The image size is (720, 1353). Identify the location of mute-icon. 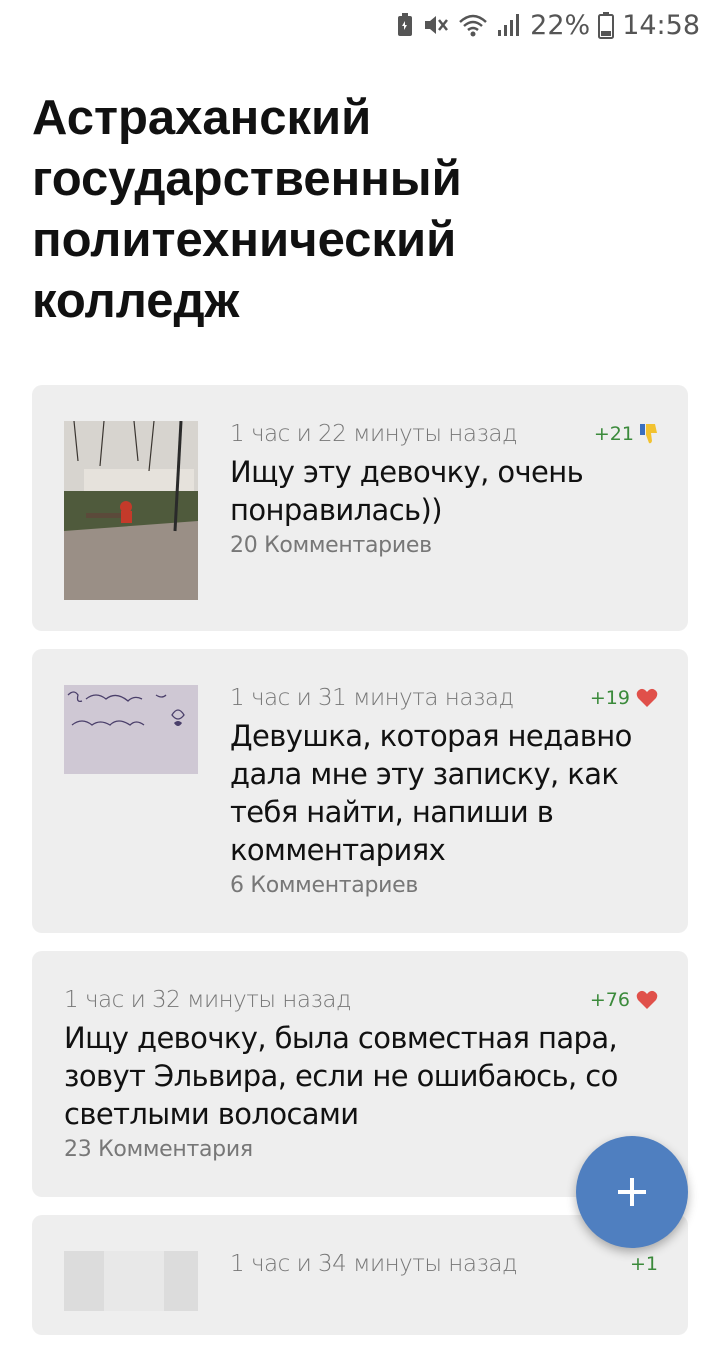
(437, 25).